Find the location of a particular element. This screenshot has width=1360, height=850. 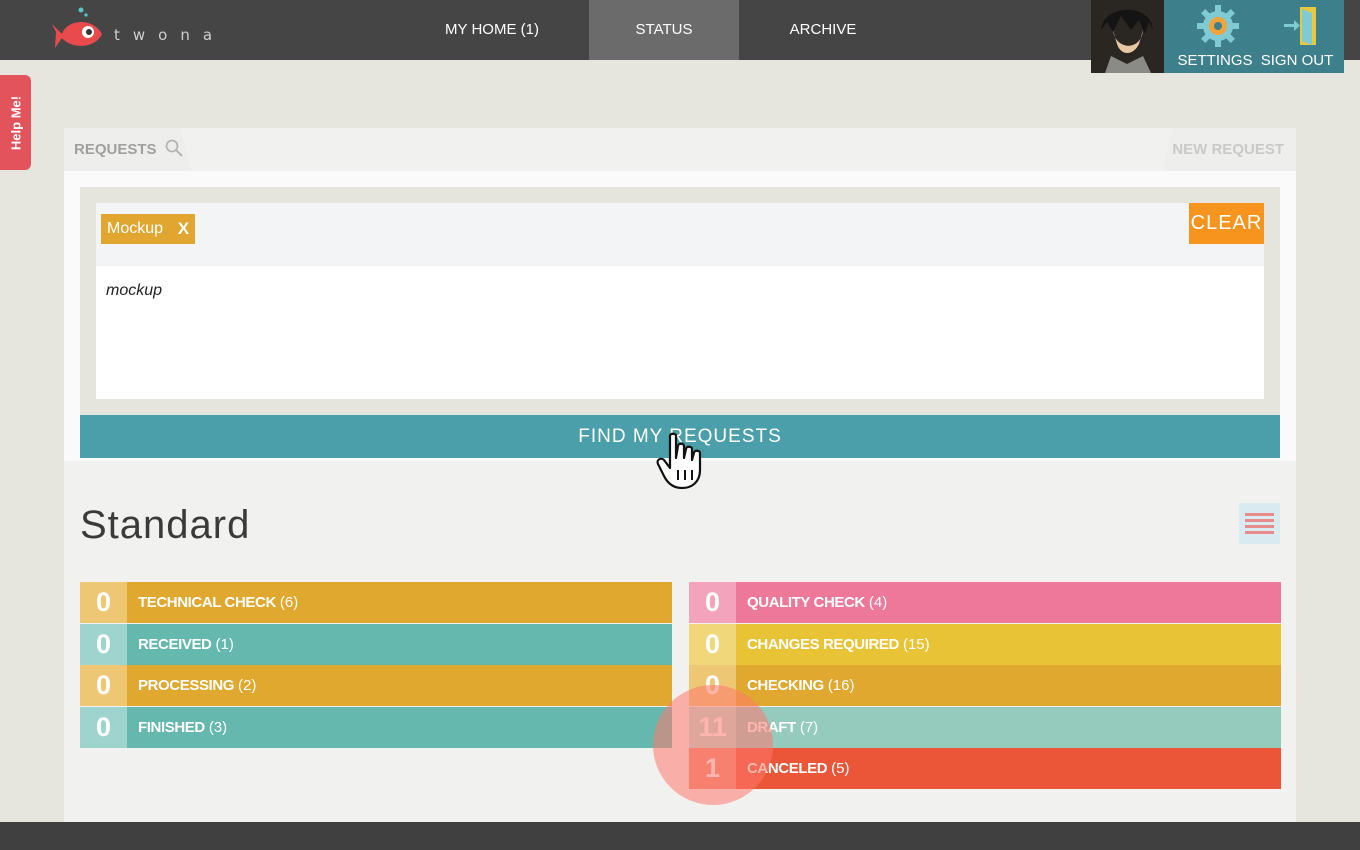

tag-row: Mockup X CLEAR is located at coordinates (680, 234).